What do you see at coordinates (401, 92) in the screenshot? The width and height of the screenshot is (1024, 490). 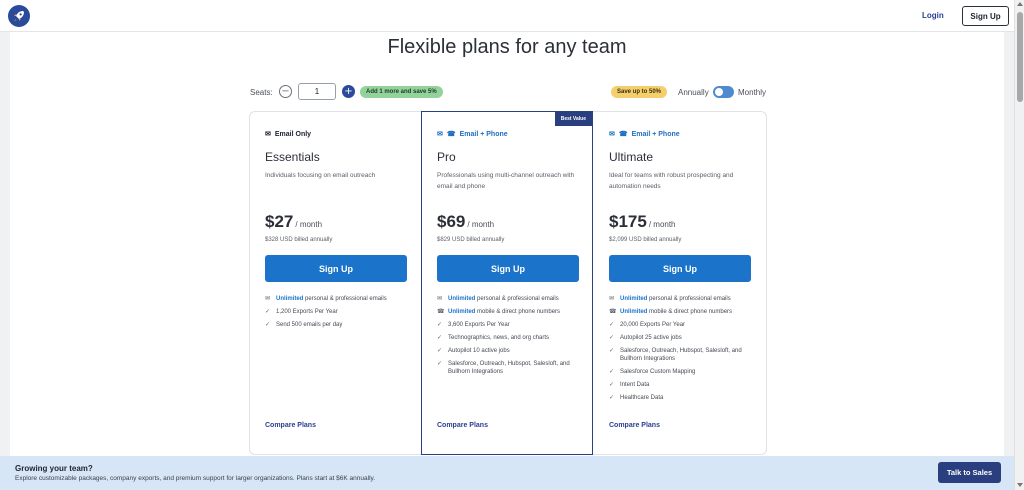 I see `seats-promo-badge: Add 1 more and save 5%` at bounding box center [401, 92].